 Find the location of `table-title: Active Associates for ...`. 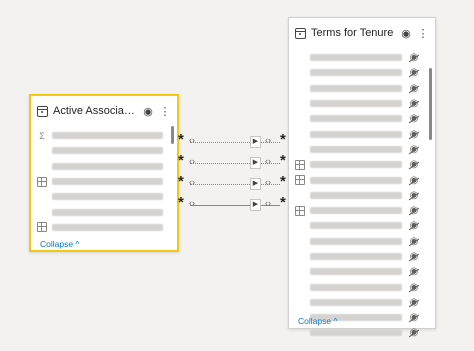

table-title: Active Associates for ... is located at coordinates (95, 111).